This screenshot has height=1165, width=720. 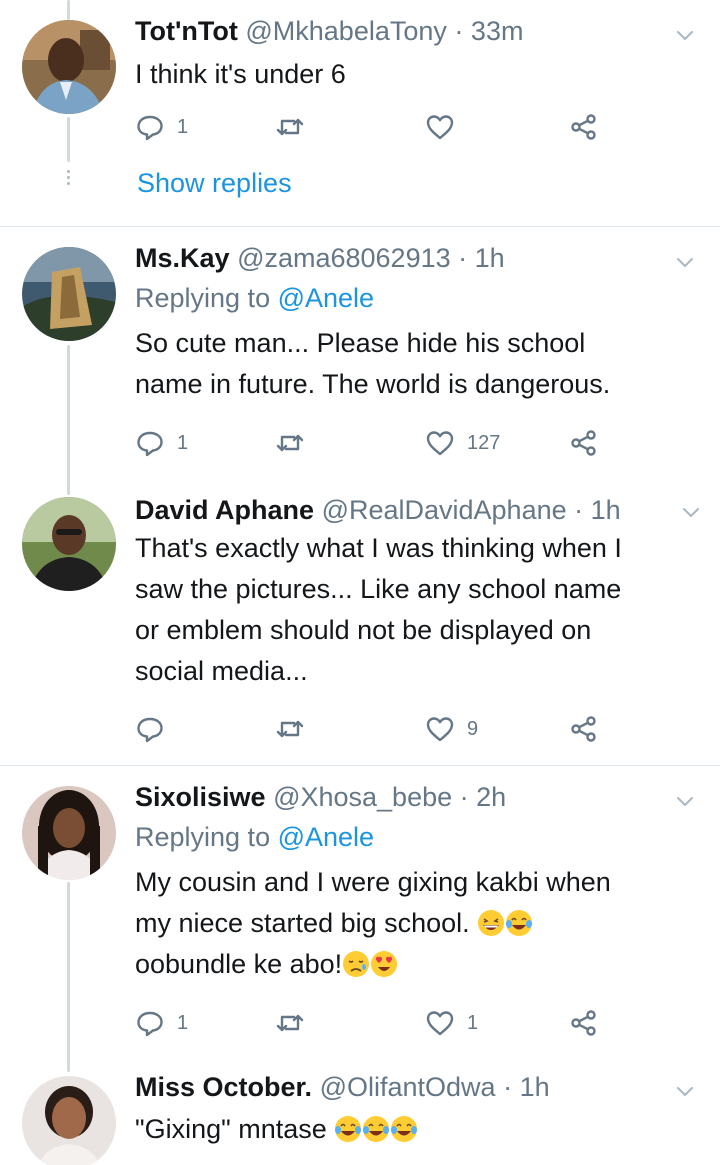 I want to click on tweet-header: David Aphane @RealDavidAphane · 1h, so click(x=417, y=510).